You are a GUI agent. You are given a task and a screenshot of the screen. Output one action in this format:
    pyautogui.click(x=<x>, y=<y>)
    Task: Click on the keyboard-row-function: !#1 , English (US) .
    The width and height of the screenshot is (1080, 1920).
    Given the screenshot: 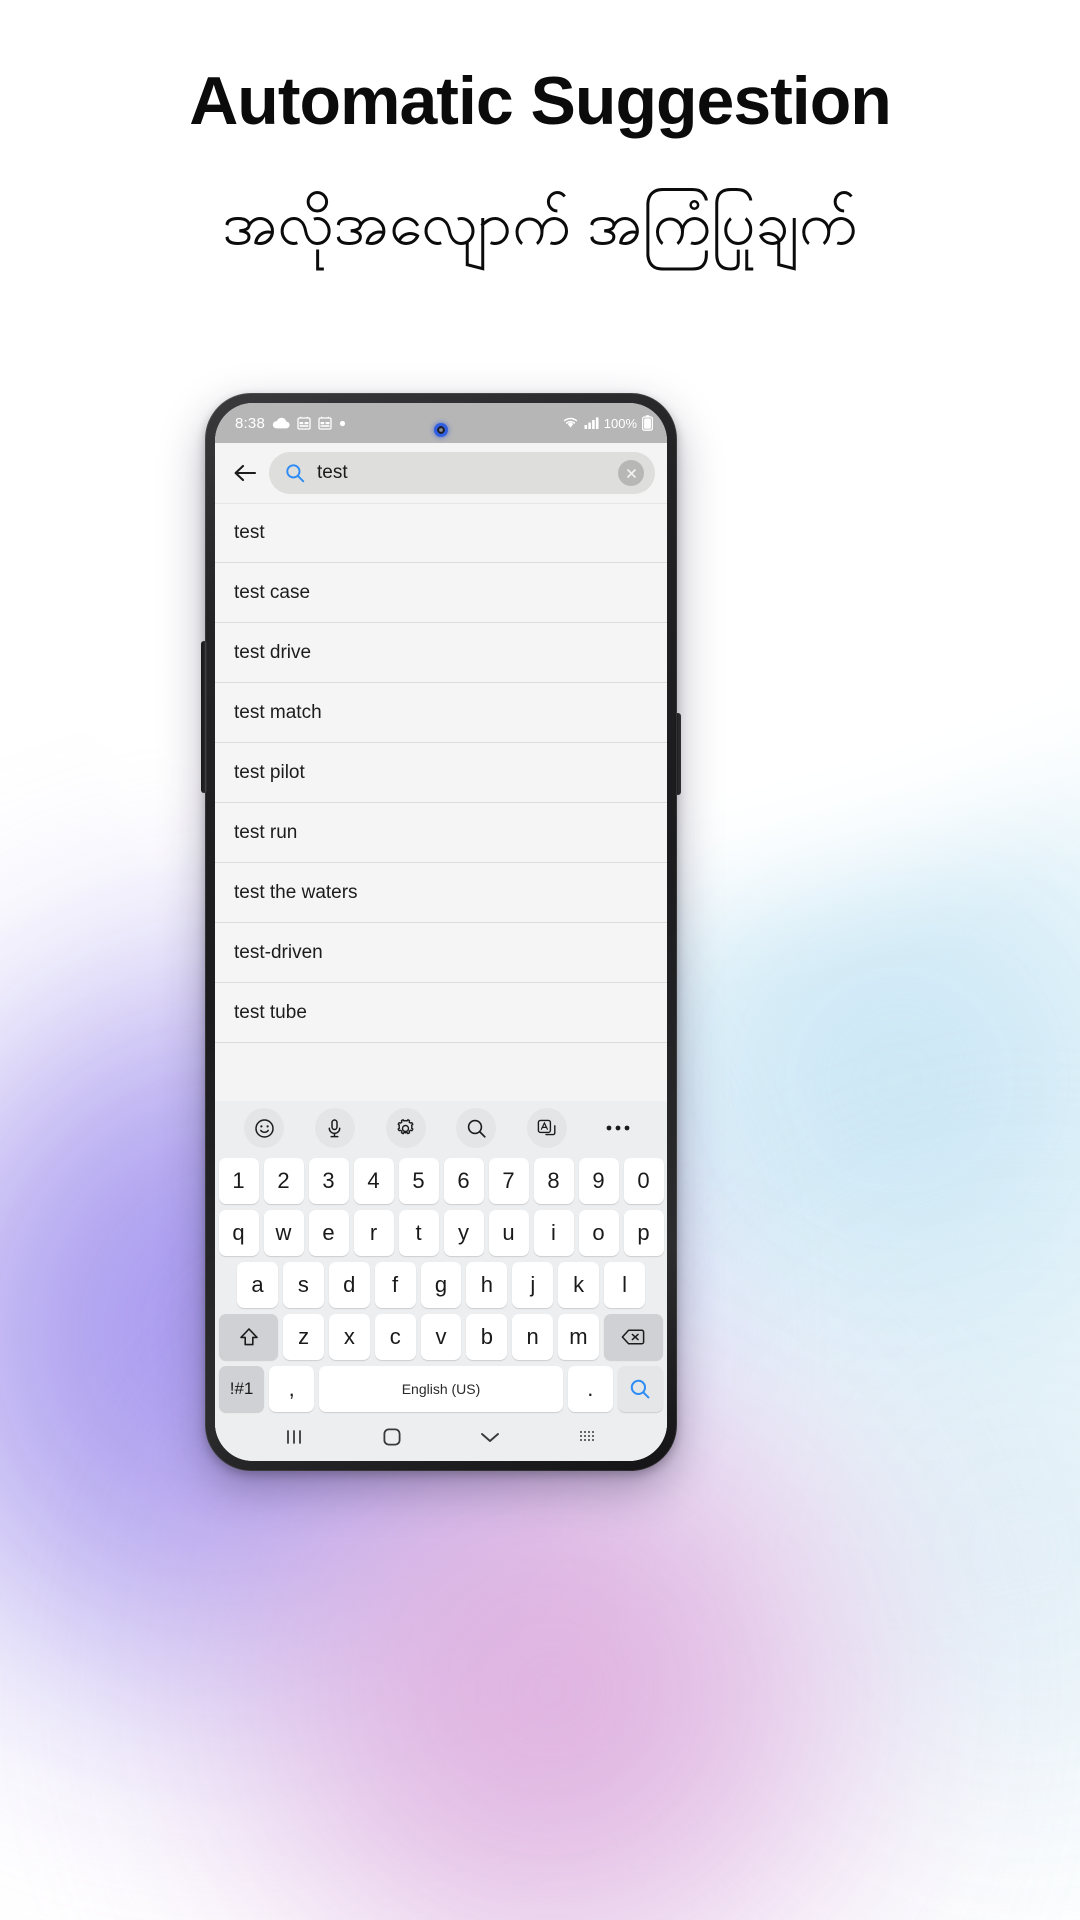 What is the action you would take?
    pyautogui.click(x=441, y=1389)
    